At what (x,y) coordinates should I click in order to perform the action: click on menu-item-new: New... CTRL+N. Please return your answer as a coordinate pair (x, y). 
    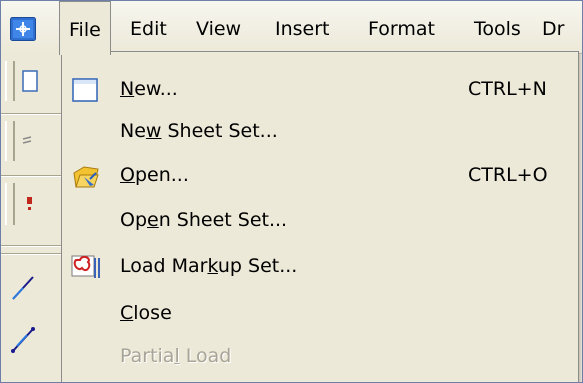
    Looking at the image, I should click on (320, 89).